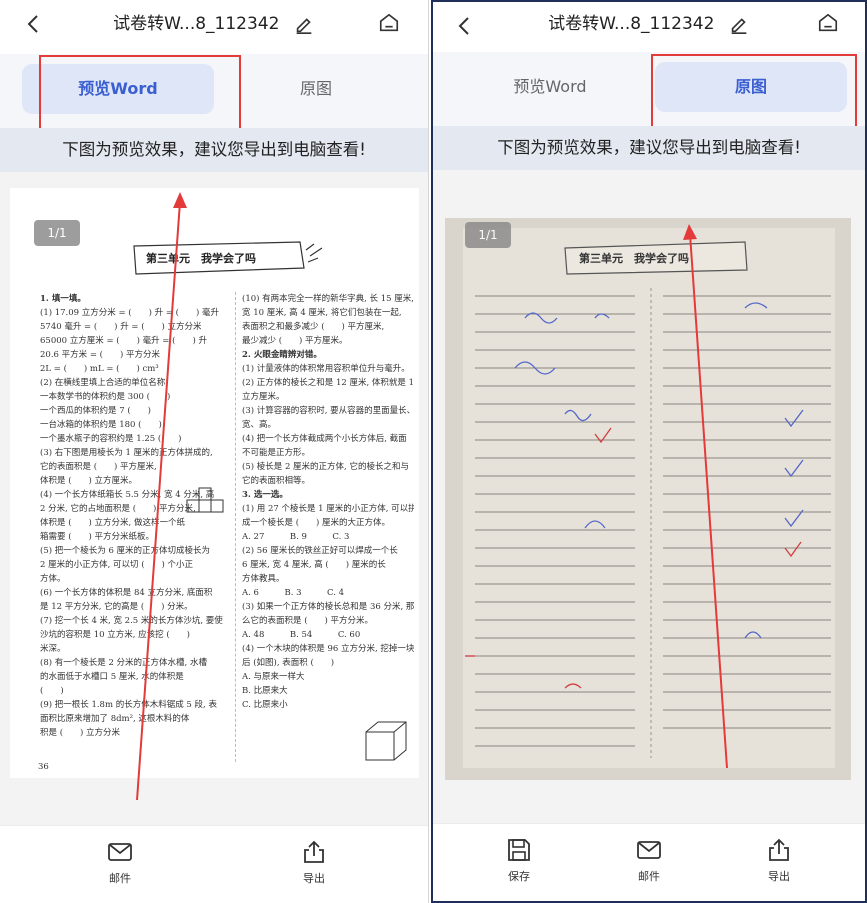 The image size is (867, 903). I want to click on column-divider, so click(235, 527).